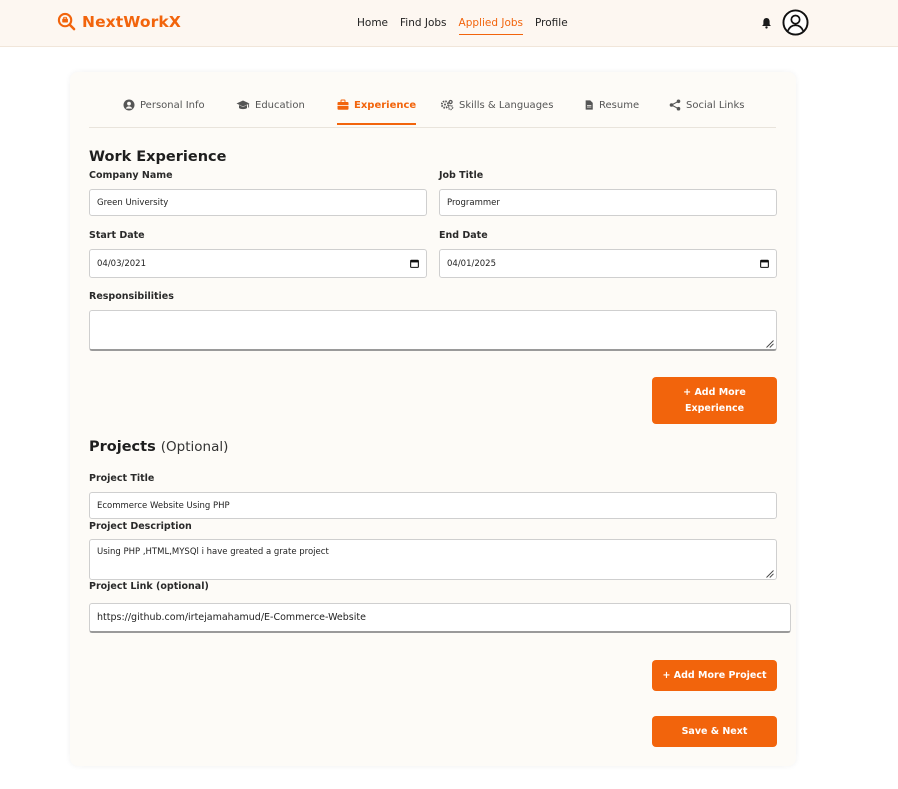 This screenshot has width=898, height=789. I want to click on tab-label: Social Links, so click(715, 105).